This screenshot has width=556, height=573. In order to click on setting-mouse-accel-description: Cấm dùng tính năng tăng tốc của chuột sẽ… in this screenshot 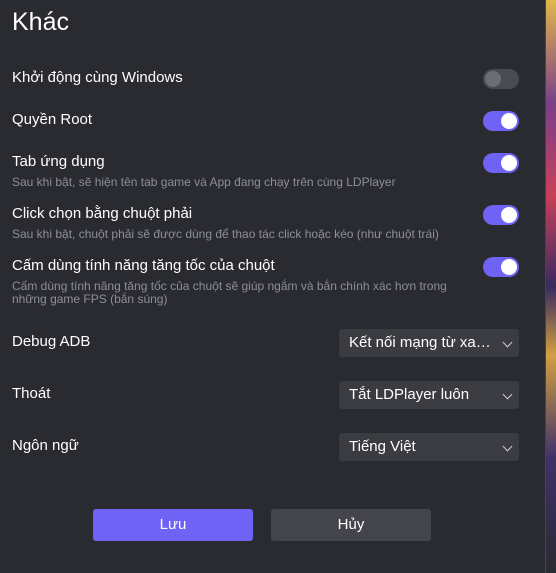, I will do `click(229, 292)`.